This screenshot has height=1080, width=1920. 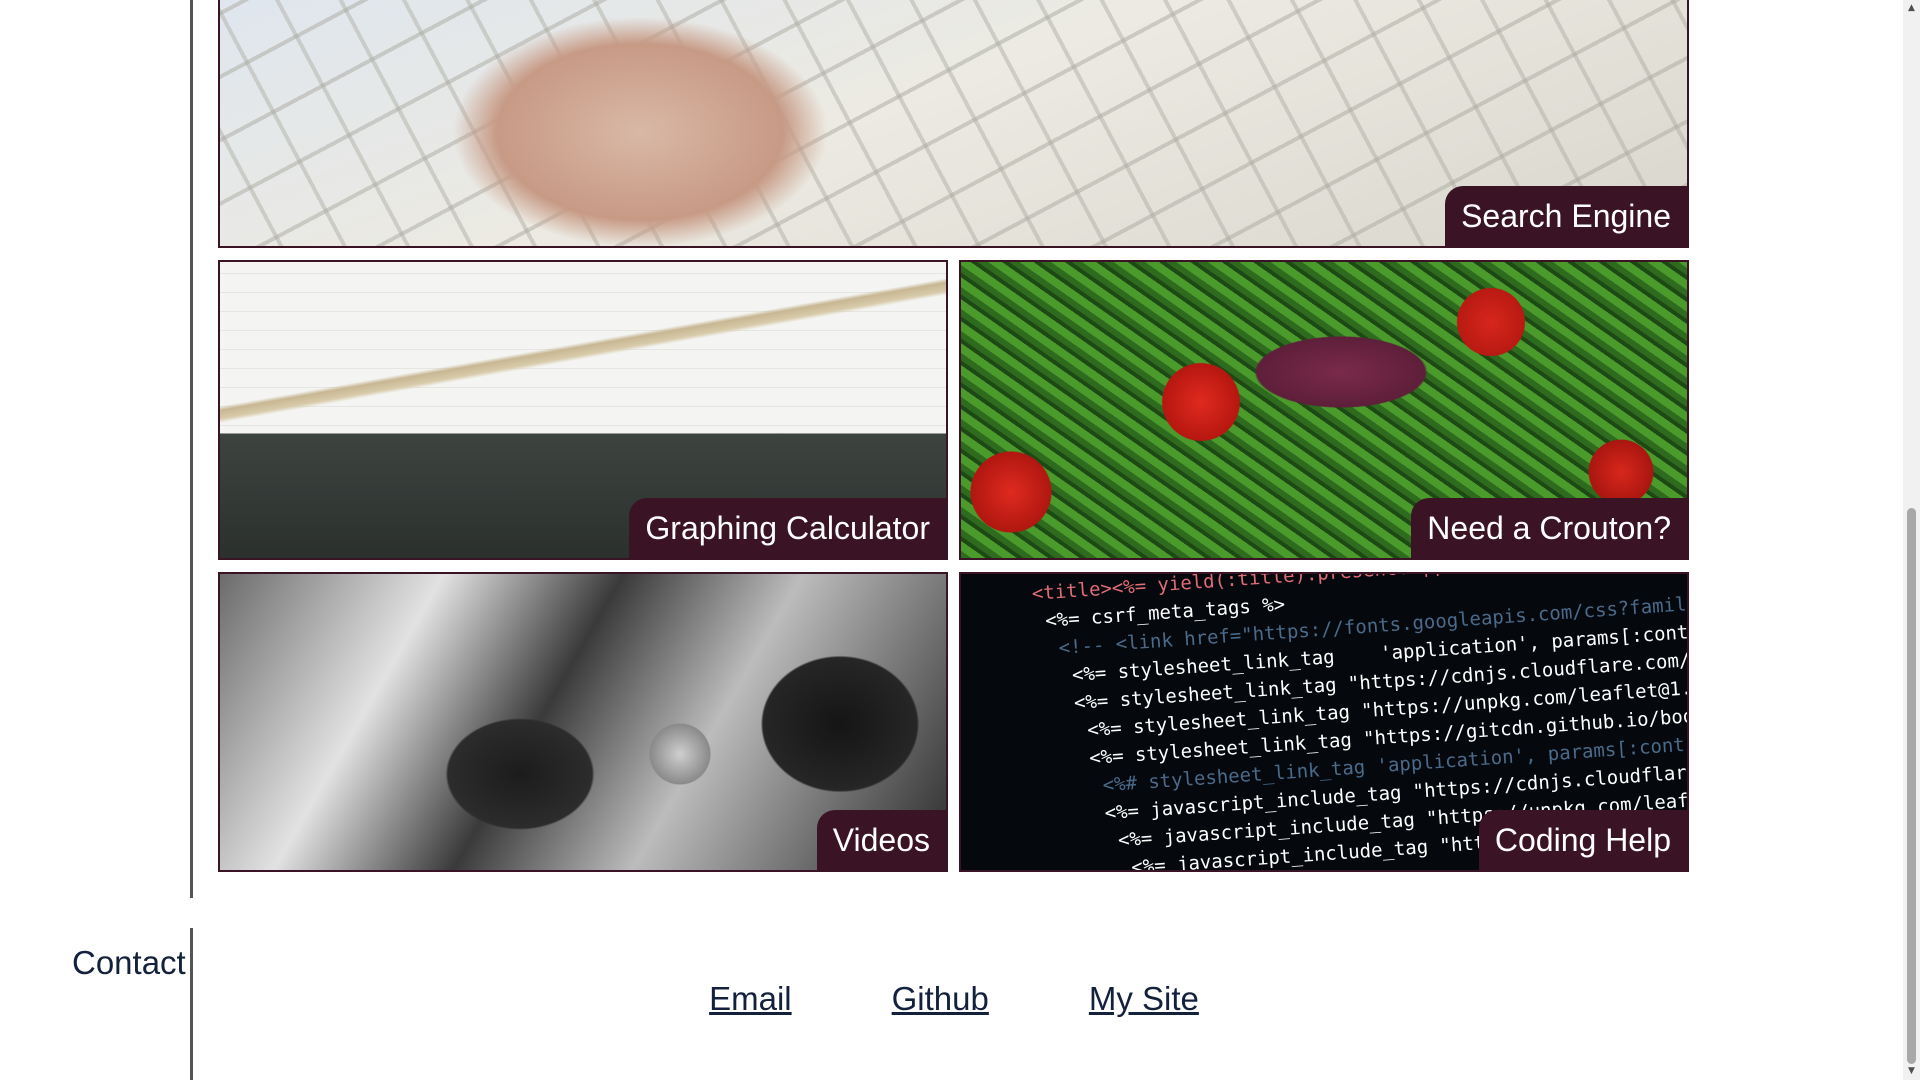 What do you see at coordinates (1911, 8) in the screenshot?
I see `scroll-up-arrow-icon: ▲` at bounding box center [1911, 8].